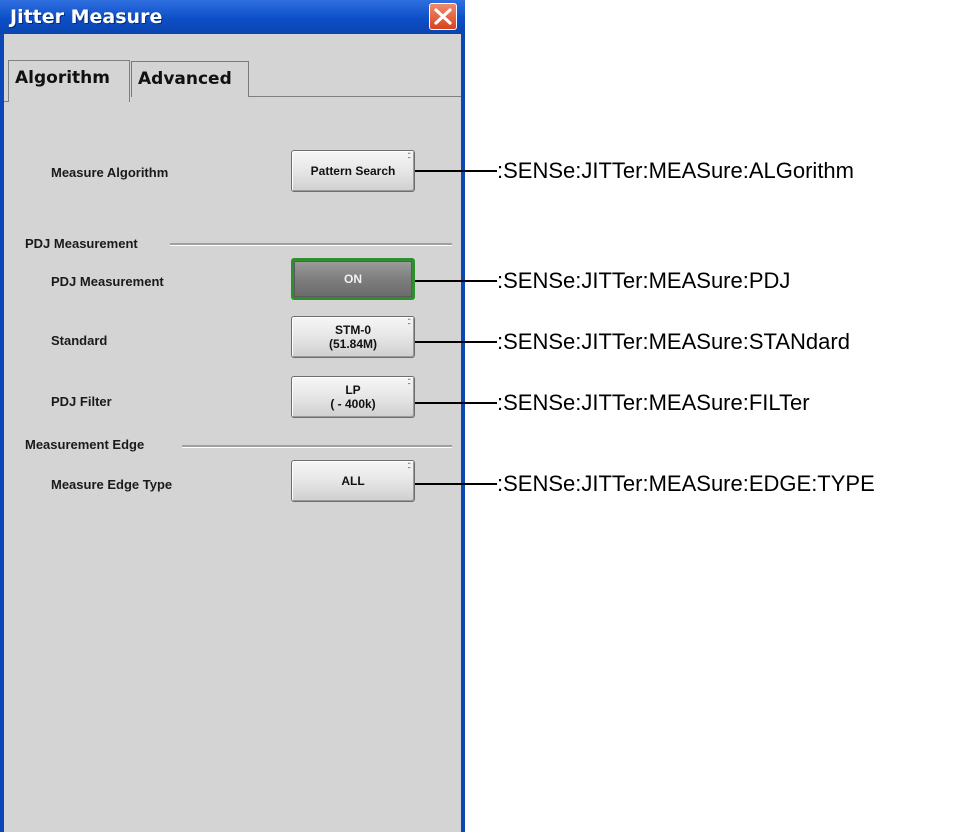 The height and width of the screenshot is (832, 963). Describe the element at coordinates (353, 344) in the screenshot. I see `standard-value-line2: (51.84M)` at that location.